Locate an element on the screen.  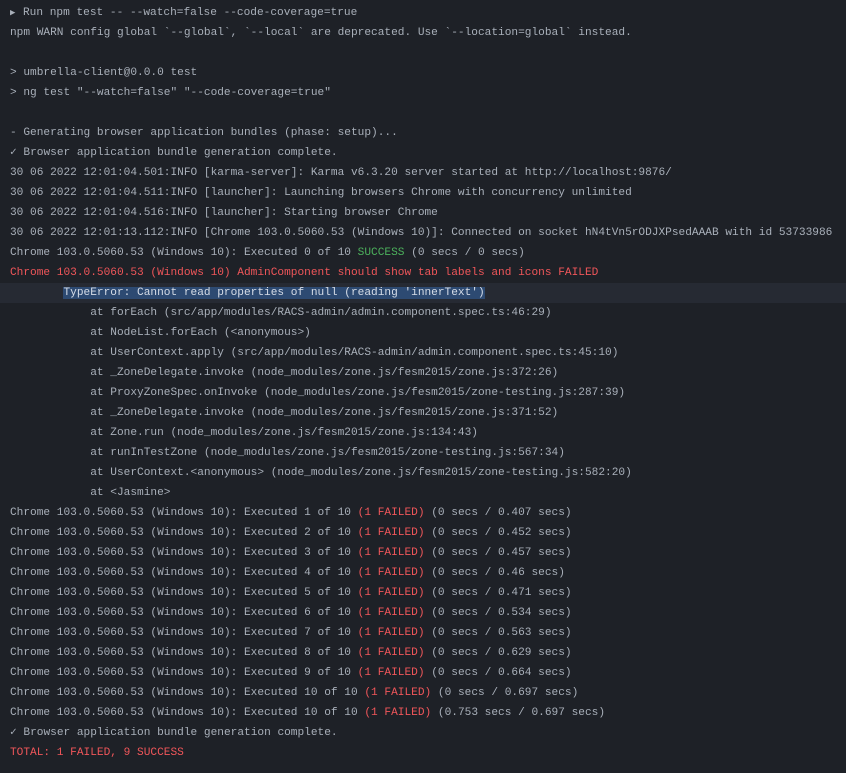
executed-suffix: (0 secs / 0 secs) is located at coordinates (464, 253).